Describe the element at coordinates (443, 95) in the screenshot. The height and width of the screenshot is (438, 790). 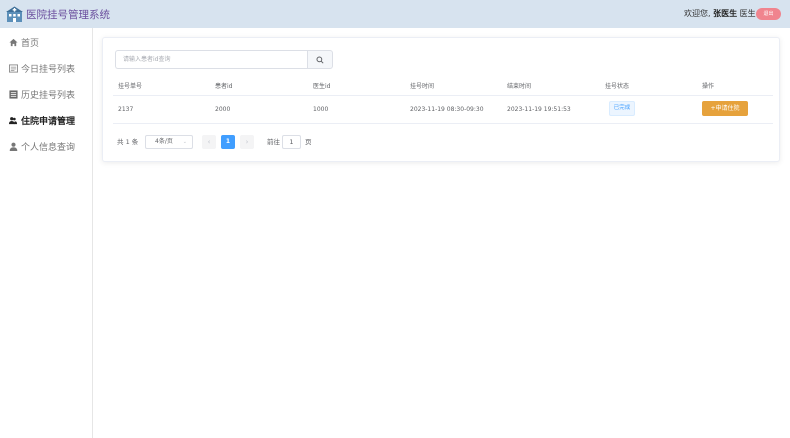
I see `header-divider` at that location.